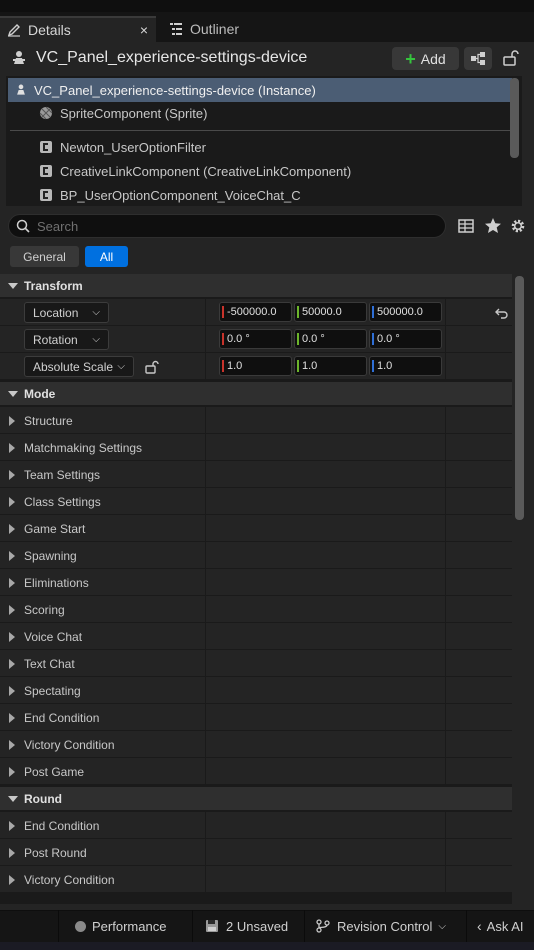 This screenshot has width=534, height=950. I want to click on location-dropdown: Location ⌵, so click(66, 312).